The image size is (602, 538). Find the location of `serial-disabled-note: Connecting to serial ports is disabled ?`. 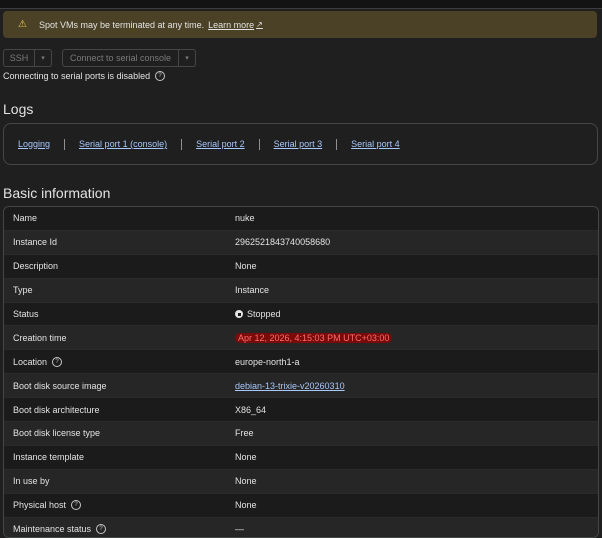

serial-disabled-note: Connecting to serial ports is disabled ? is located at coordinates (84, 76).